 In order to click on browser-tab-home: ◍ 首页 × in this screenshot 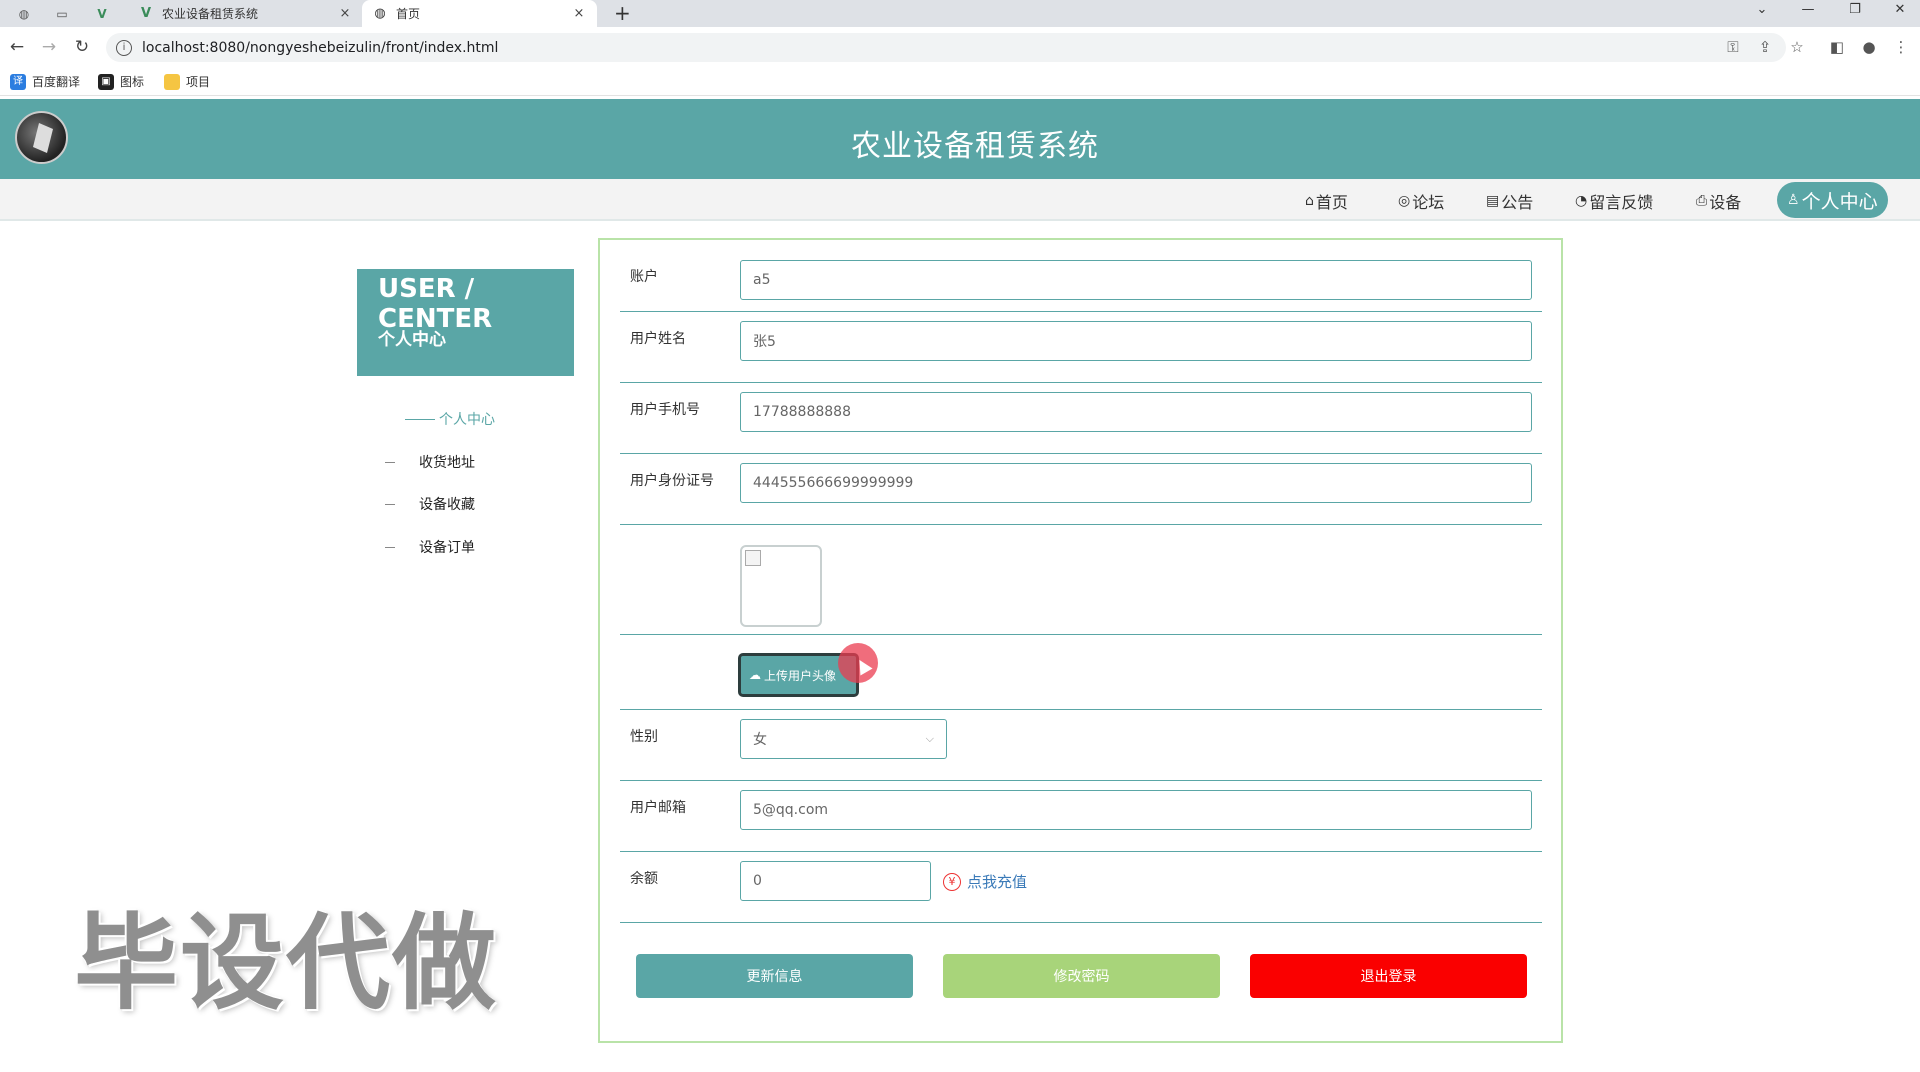, I will do `click(479, 13)`.